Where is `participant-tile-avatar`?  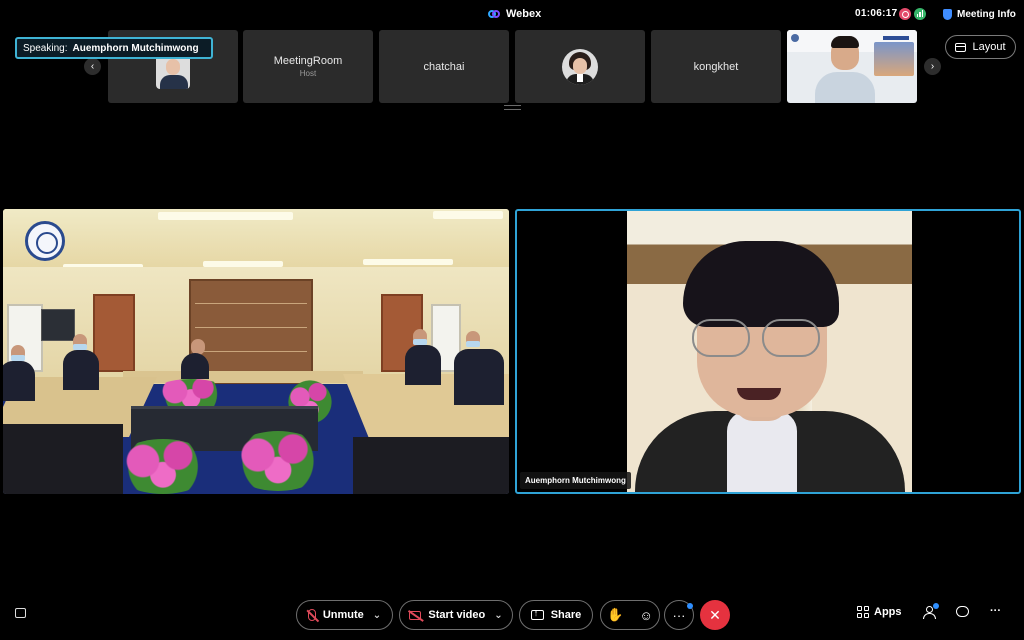
participant-tile-avatar is located at coordinates (580, 66).